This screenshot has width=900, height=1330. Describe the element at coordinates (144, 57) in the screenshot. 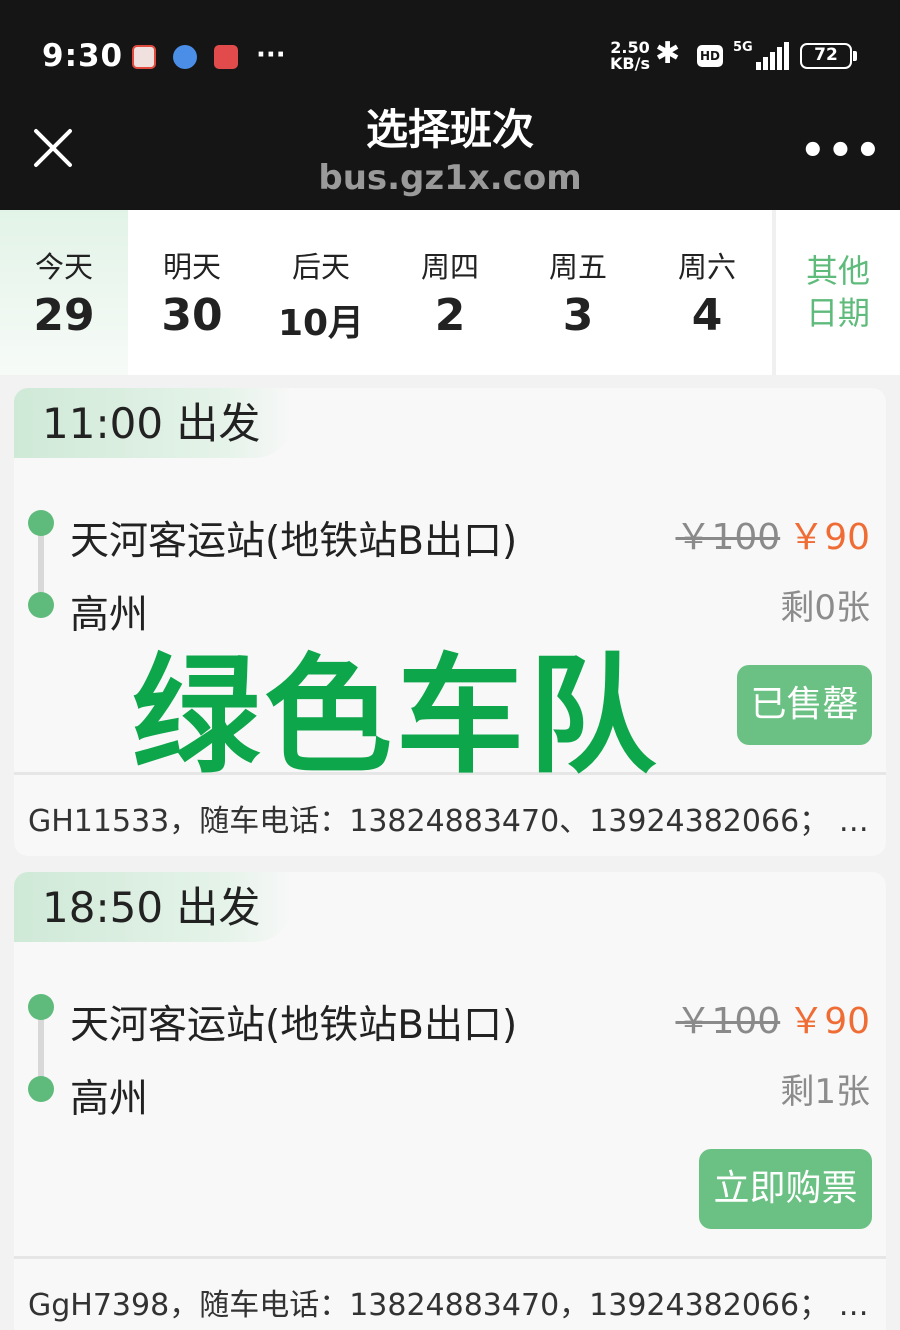

I see `news-app-icon` at that location.